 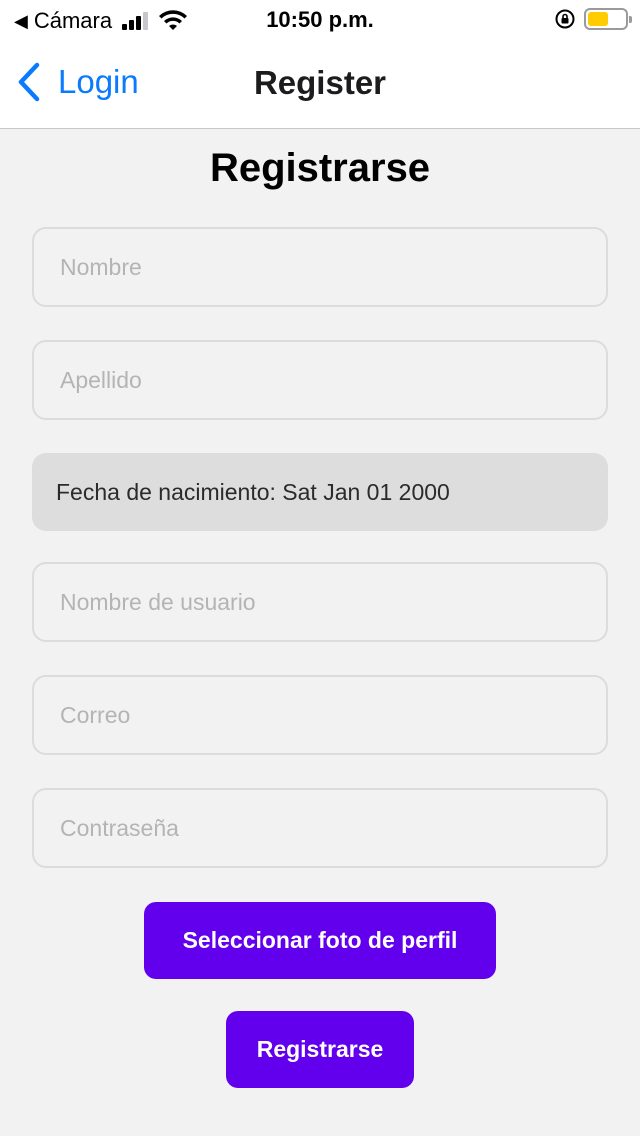 What do you see at coordinates (320, 940) in the screenshot?
I see `select-profile-photo-button: Seleccionar foto de perfil` at bounding box center [320, 940].